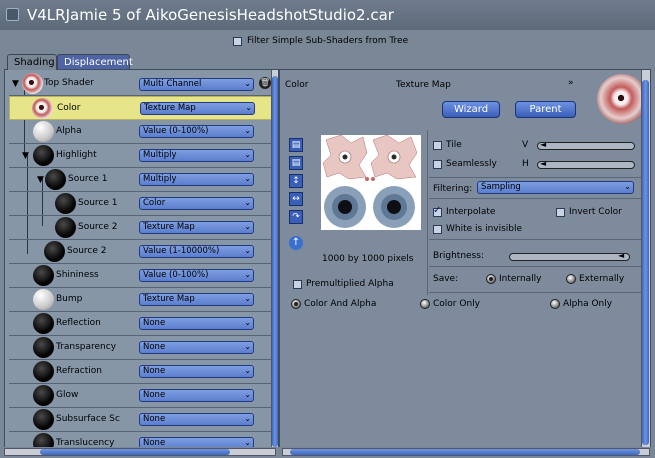  Describe the element at coordinates (586, 164) in the screenshot. I see `tile-h-slider: ◄` at that location.